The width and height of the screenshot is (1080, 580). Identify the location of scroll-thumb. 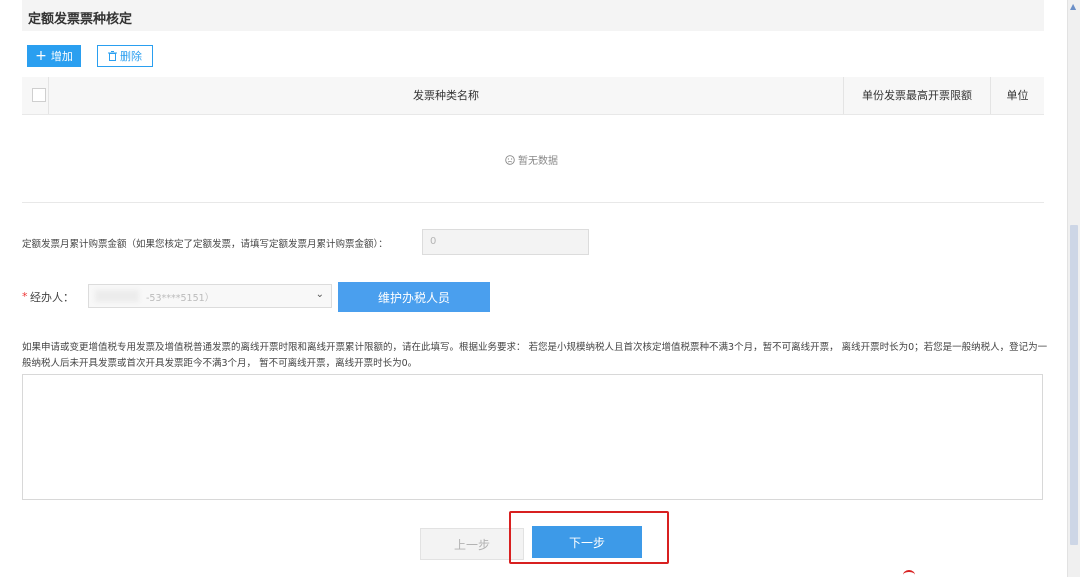
(1074, 385).